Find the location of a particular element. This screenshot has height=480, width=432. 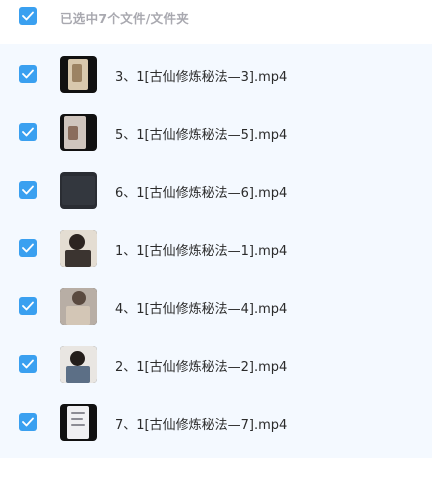

file-name: 2、1[古仙修炼秘法—2].mp4 is located at coordinates (201, 367).